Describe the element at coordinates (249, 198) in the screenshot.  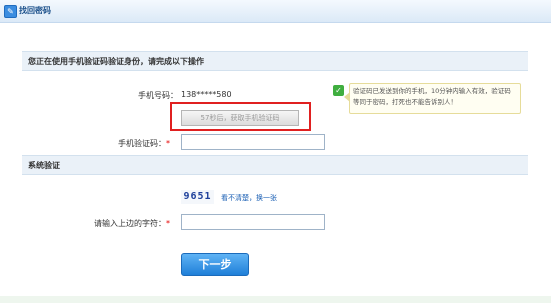
I see `refresh-captcha-link: 看不清楚，换一张` at that location.